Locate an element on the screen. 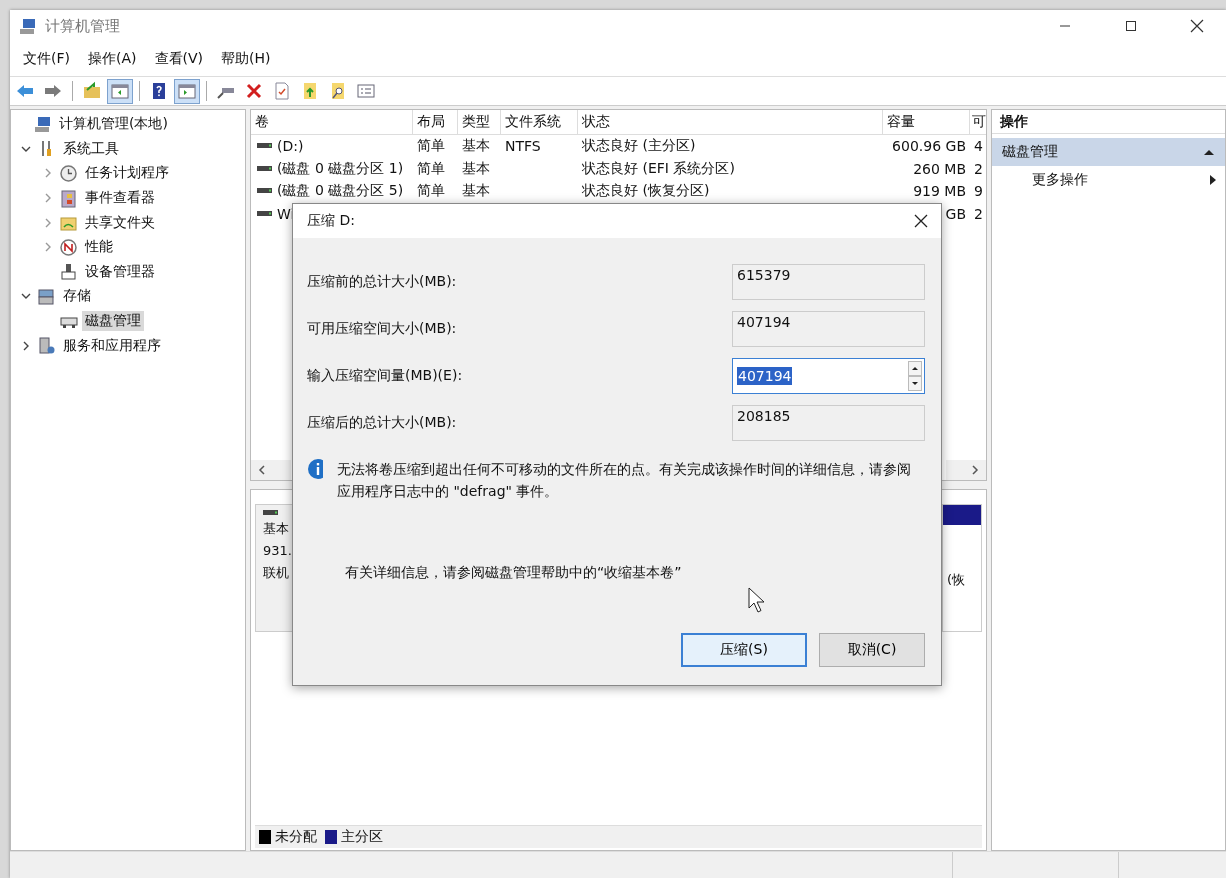  mouse-cursor-icon is located at coordinates (757, 600).